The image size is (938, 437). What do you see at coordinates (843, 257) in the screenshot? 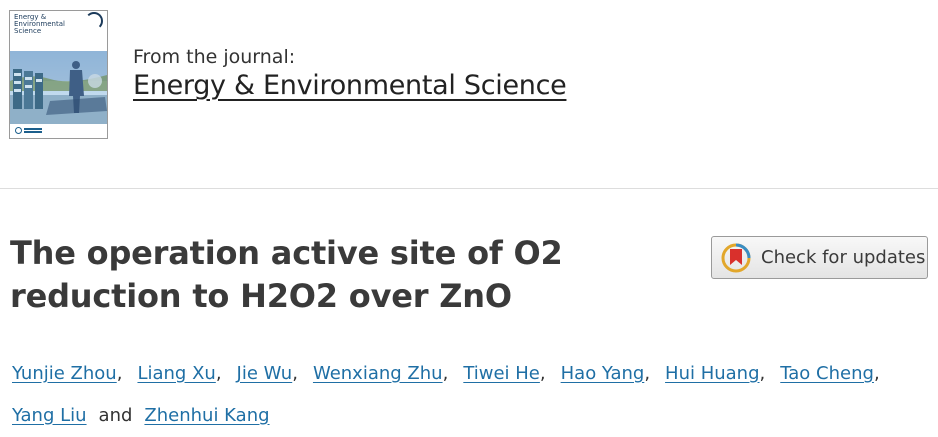
I see `check-for-updates-label: Check for updates` at bounding box center [843, 257].